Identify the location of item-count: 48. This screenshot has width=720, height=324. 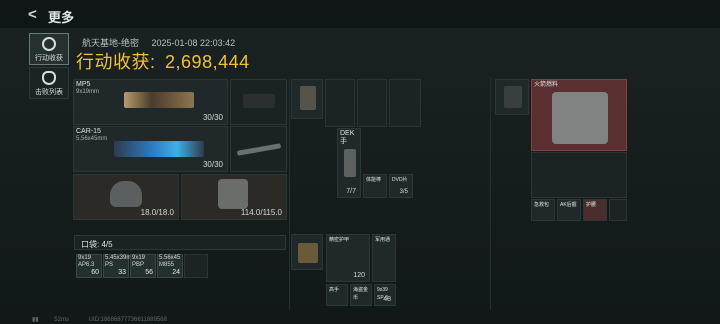
(387, 299).